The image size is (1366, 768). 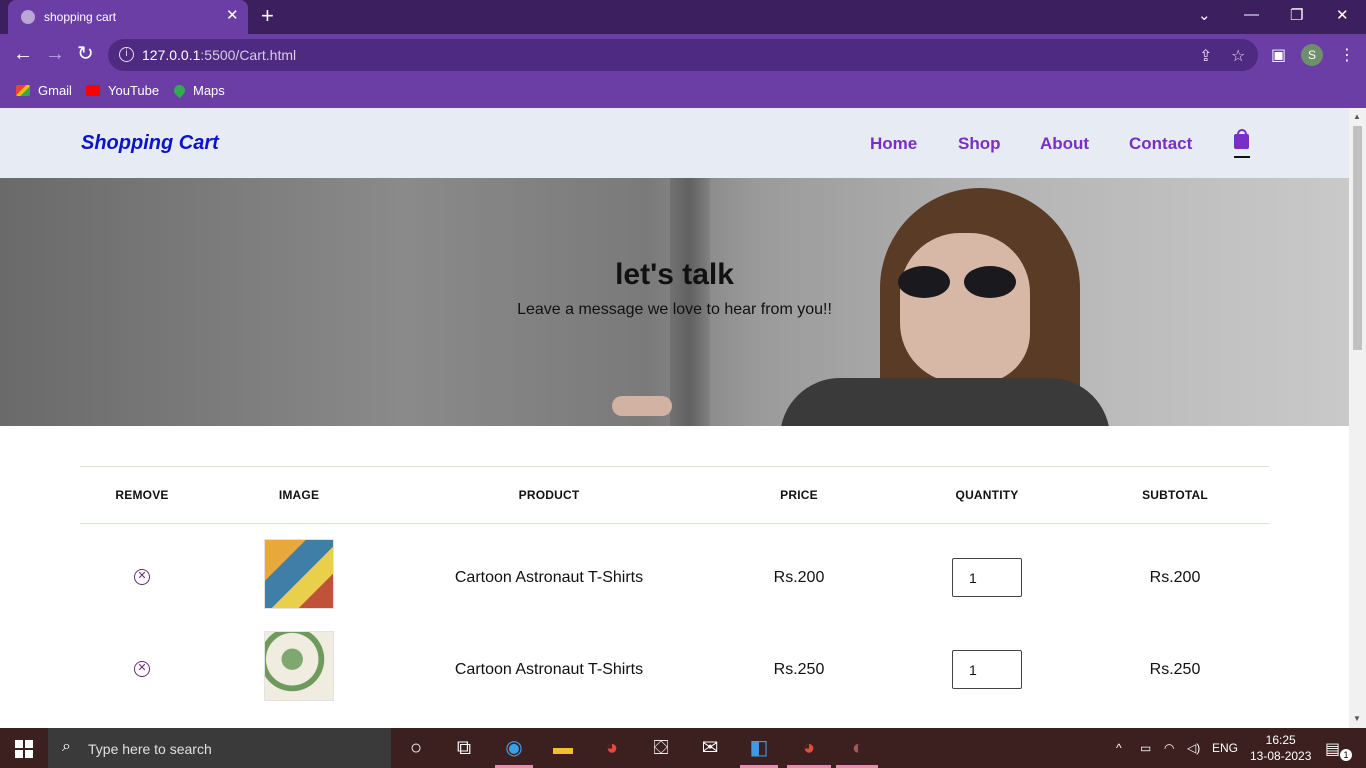 I want to click on nav-shop: Shop, so click(x=979, y=144).